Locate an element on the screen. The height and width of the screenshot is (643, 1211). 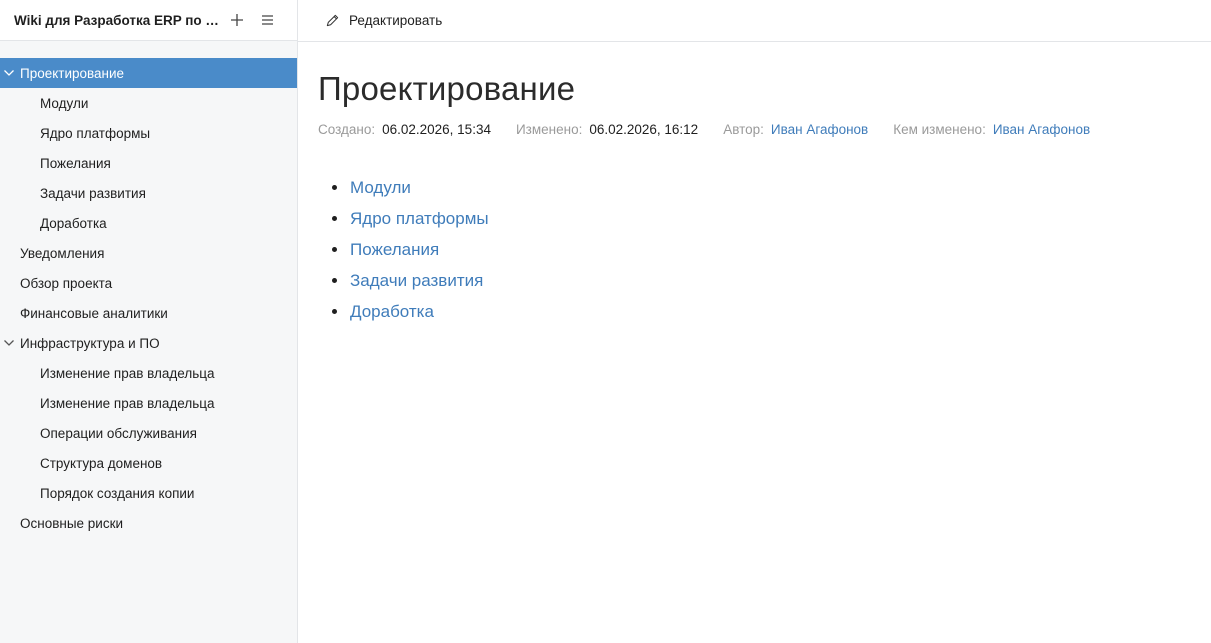
tree-item-infrastruktura: Инфраструктура и ПО is located at coordinates (148, 343).